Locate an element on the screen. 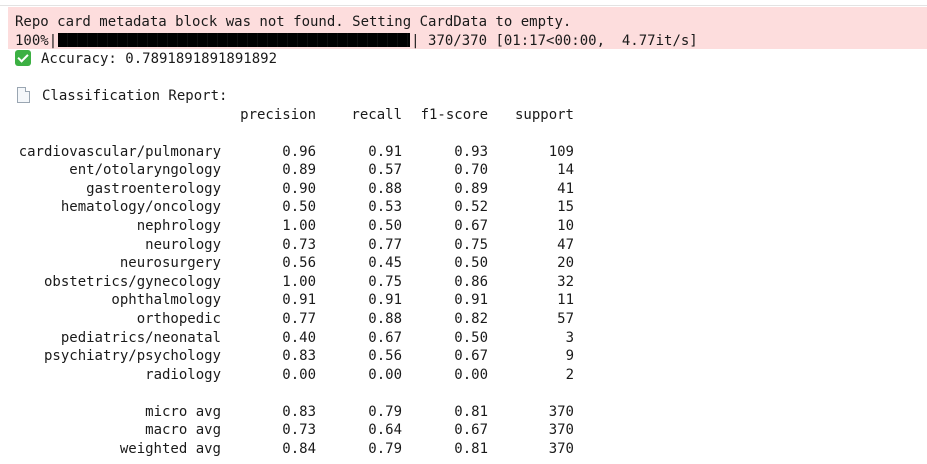 Image resolution: width=927 pixels, height=464 pixels. row-f1-score: 0.86 is located at coordinates (471, 281).